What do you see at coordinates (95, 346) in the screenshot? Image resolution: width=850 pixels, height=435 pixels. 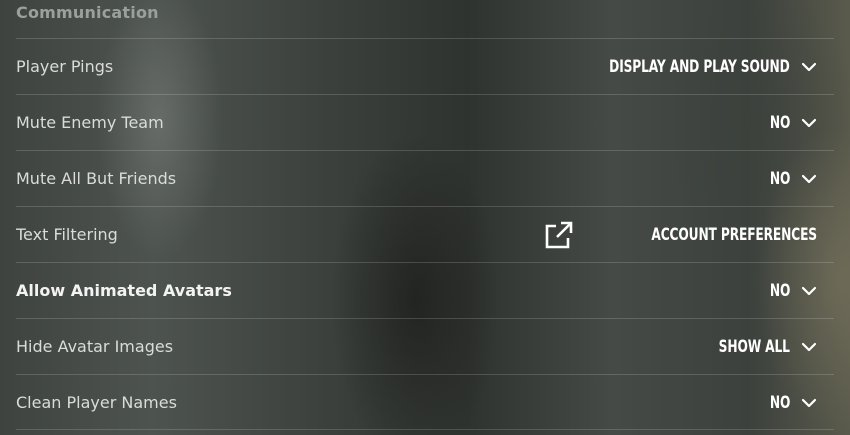 I see `setting-label: Hide Avatar Images` at bounding box center [95, 346].